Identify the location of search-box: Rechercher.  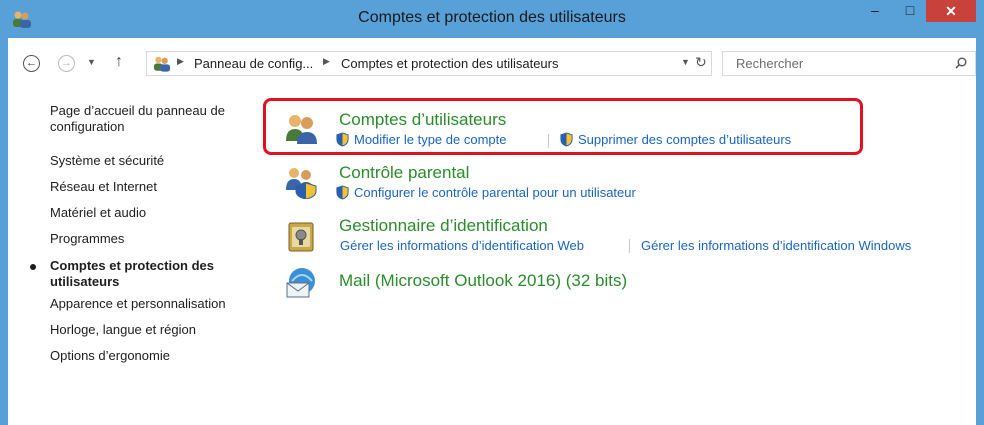
(849, 63).